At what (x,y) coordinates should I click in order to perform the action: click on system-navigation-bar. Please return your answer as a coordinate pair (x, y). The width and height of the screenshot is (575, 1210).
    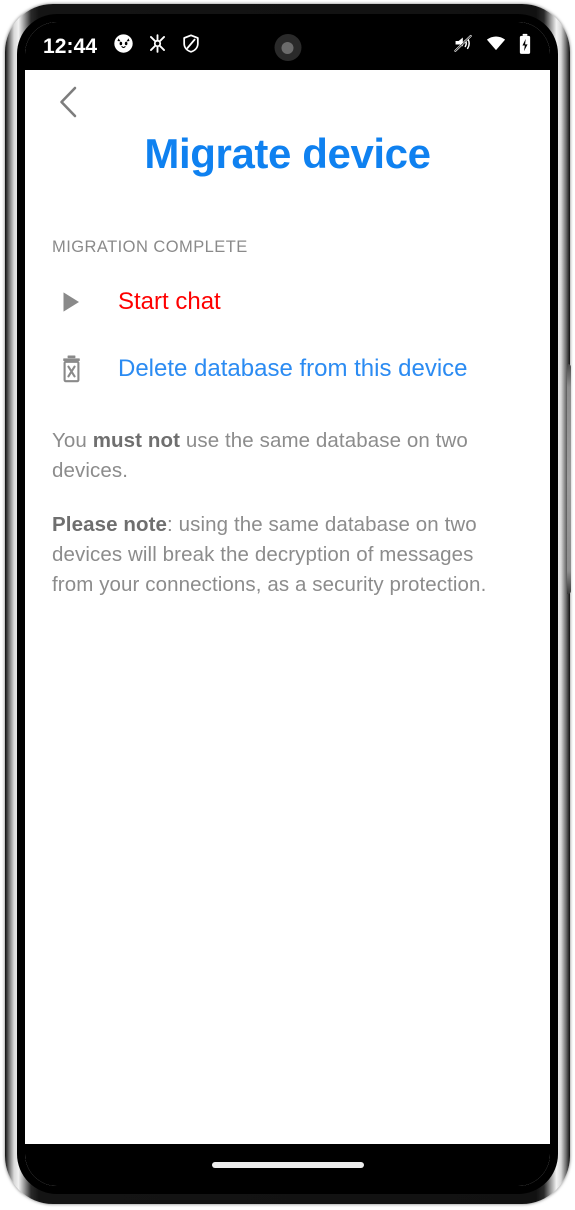
    Looking at the image, I should click on (287, 1165).